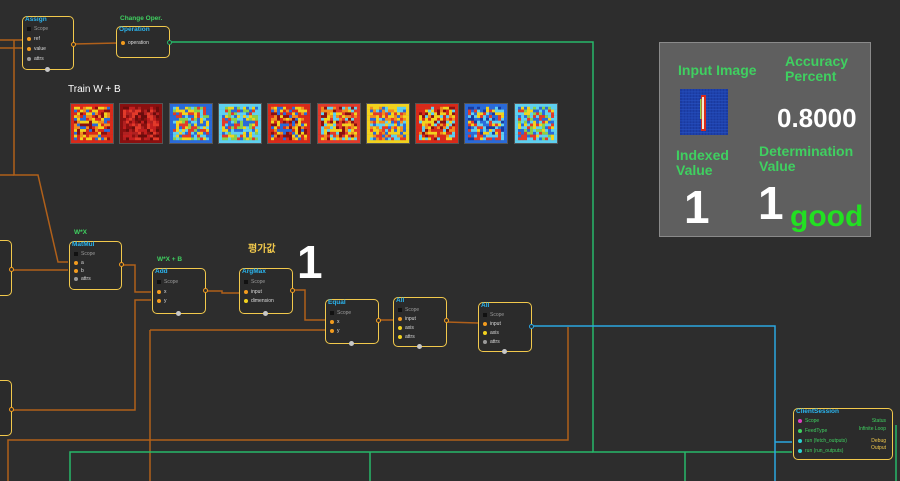  I want to click on pin-label: y, so click(165, 301).